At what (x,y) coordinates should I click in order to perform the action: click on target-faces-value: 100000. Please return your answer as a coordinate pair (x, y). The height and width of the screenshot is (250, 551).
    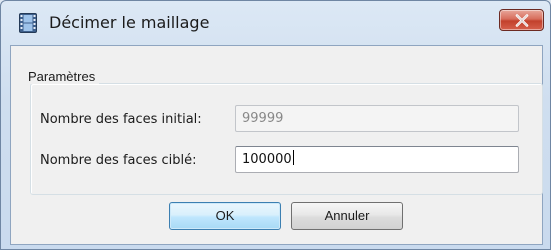
    Looking at the image, I should click on (267, 159).